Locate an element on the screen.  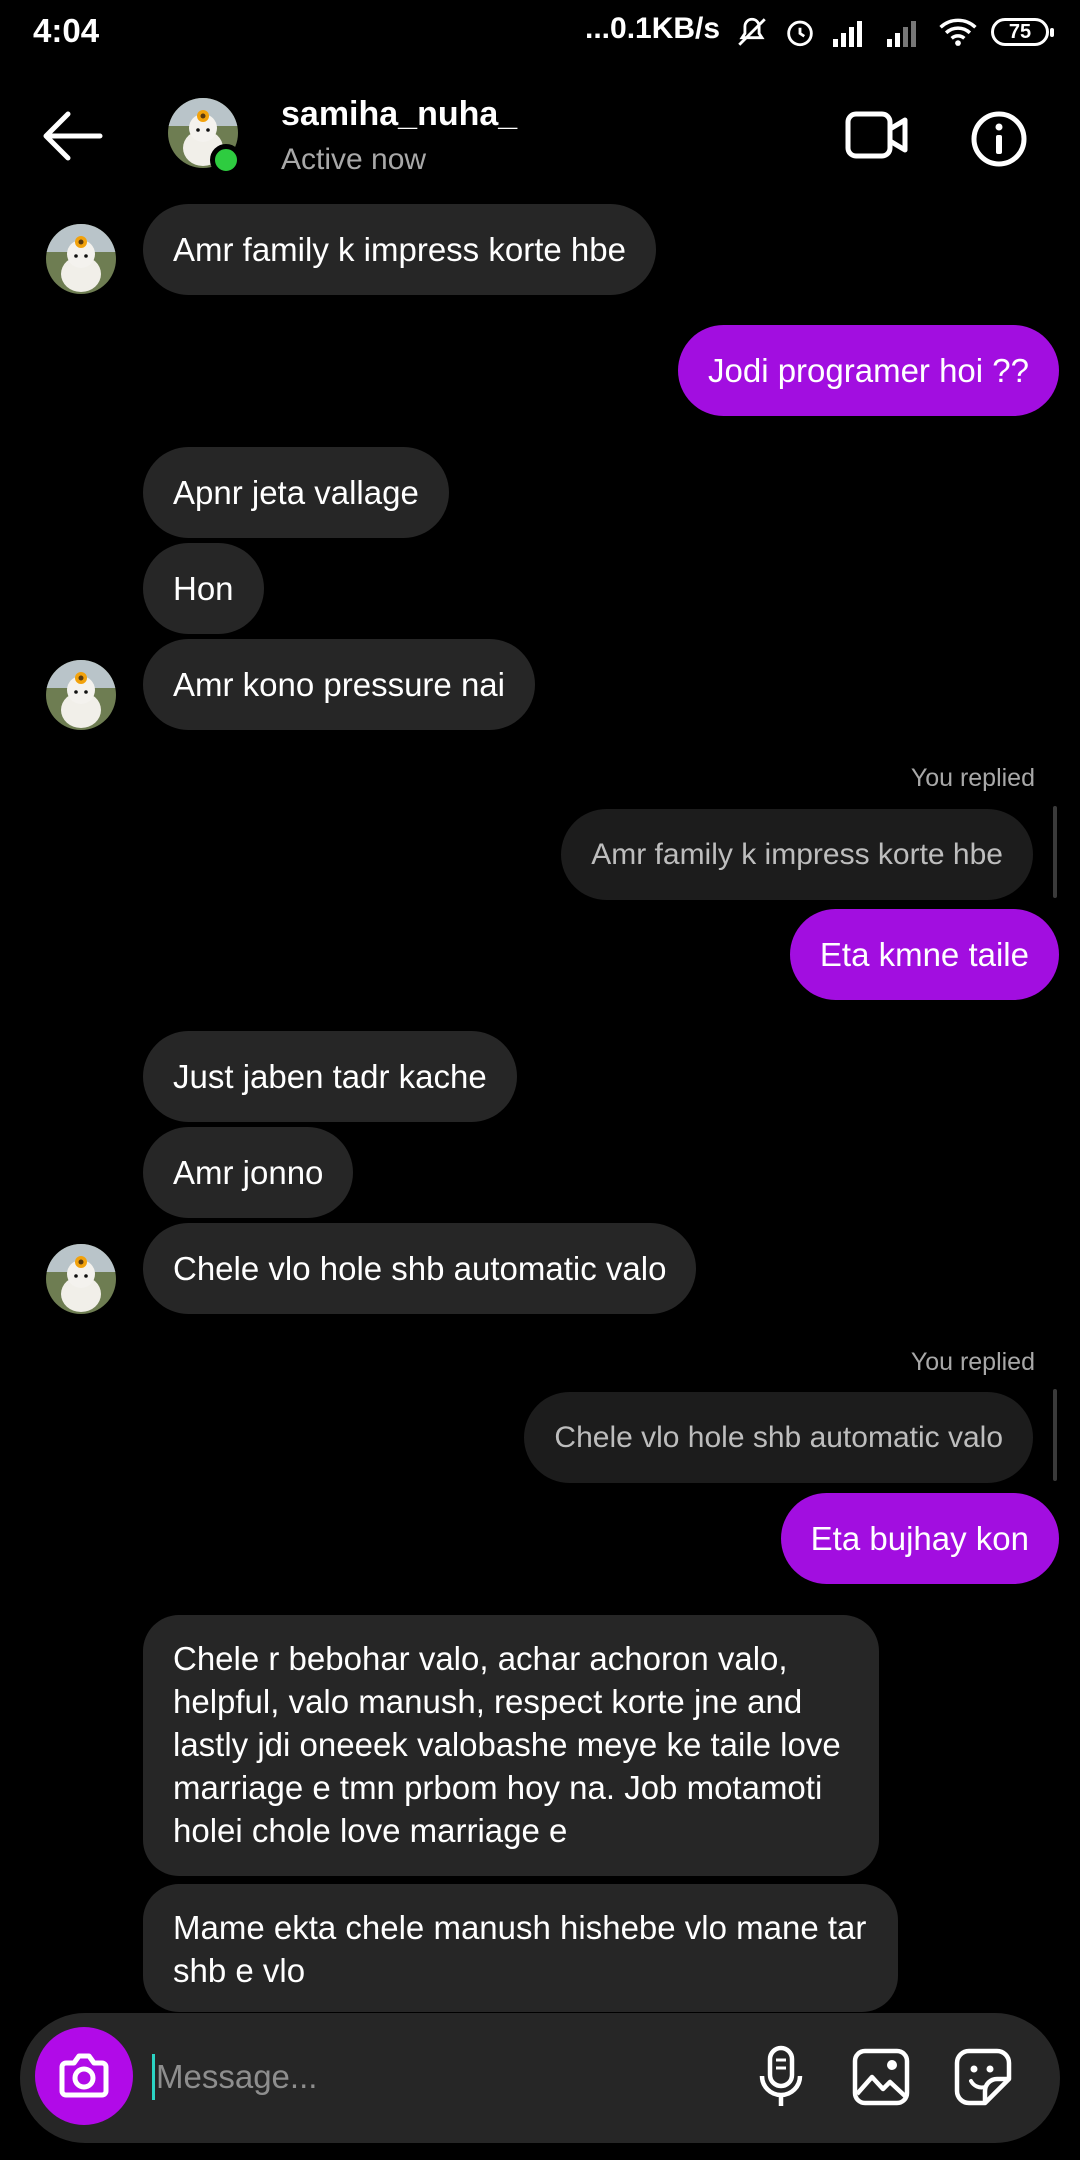
message-outgoing: Eta bujhay kon is located at coordinates (919, 1538).